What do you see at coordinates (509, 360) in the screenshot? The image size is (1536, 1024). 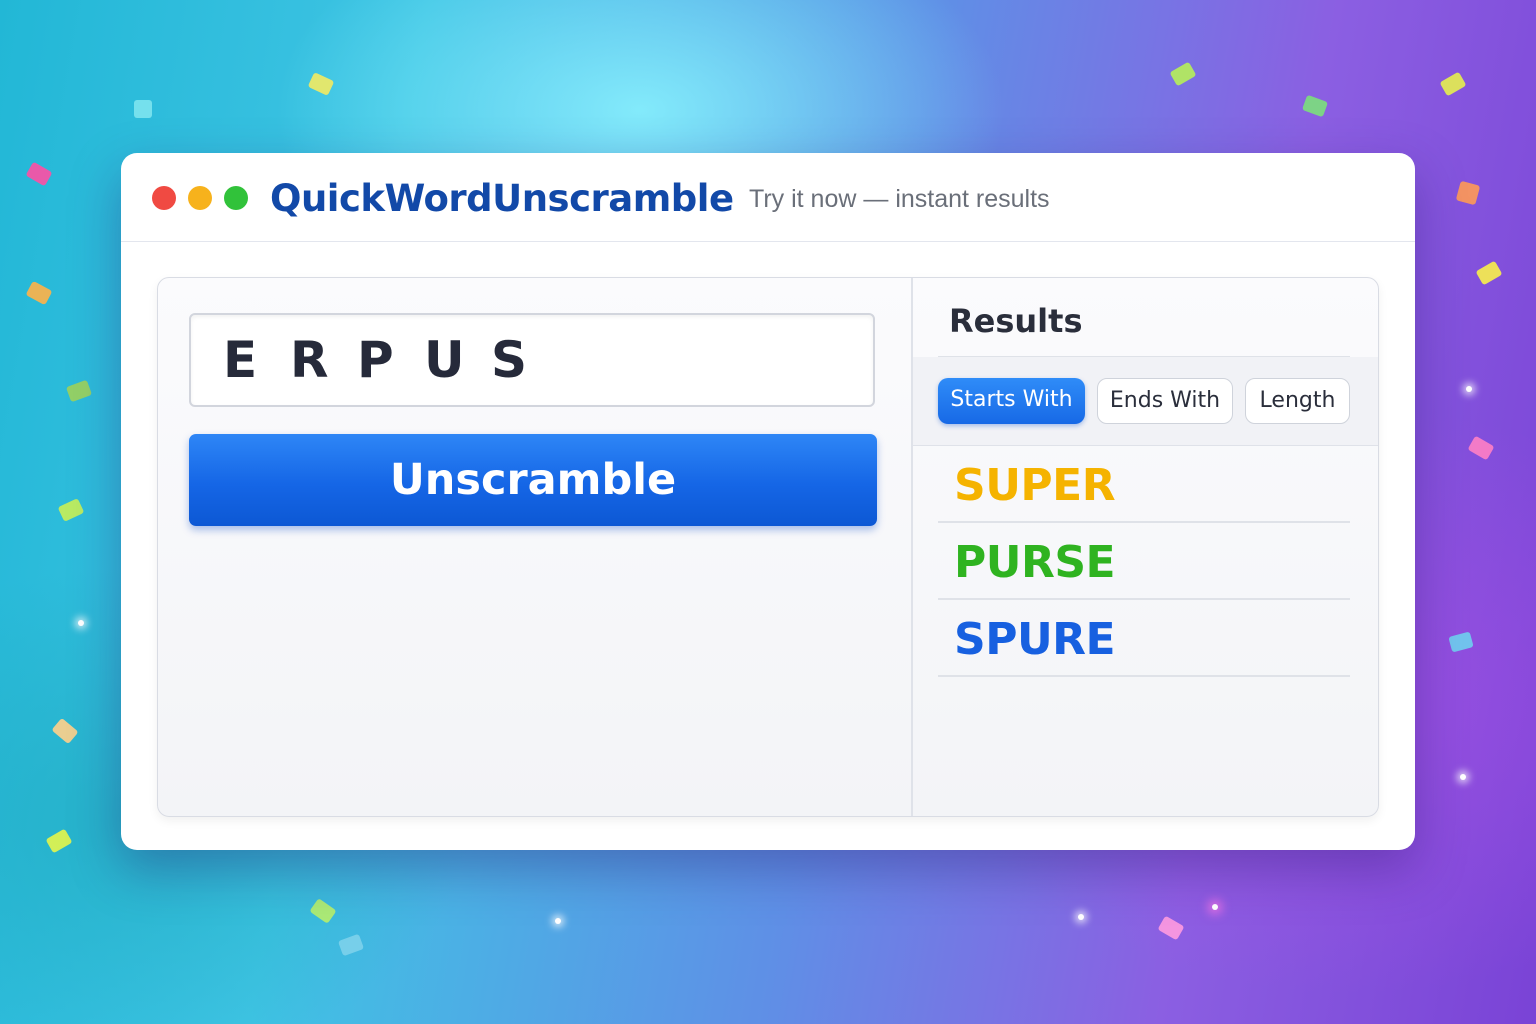 I see `letter-tile: S` at bounding box center [509, 360].